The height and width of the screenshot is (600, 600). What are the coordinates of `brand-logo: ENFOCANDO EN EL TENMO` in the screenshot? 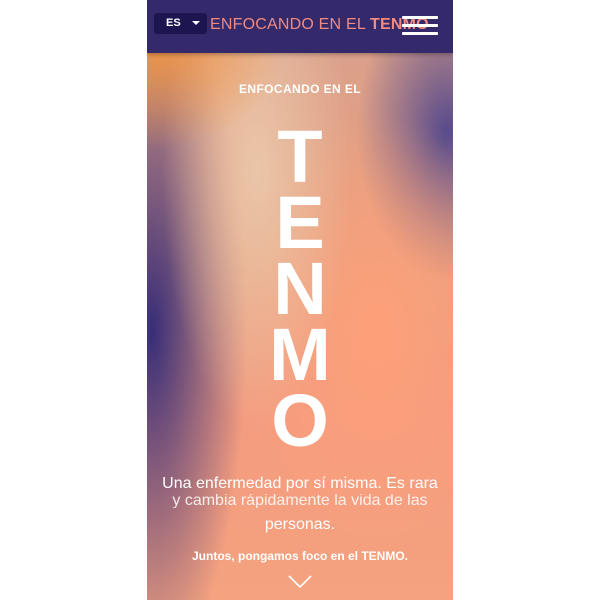 It's located at (319, 25).